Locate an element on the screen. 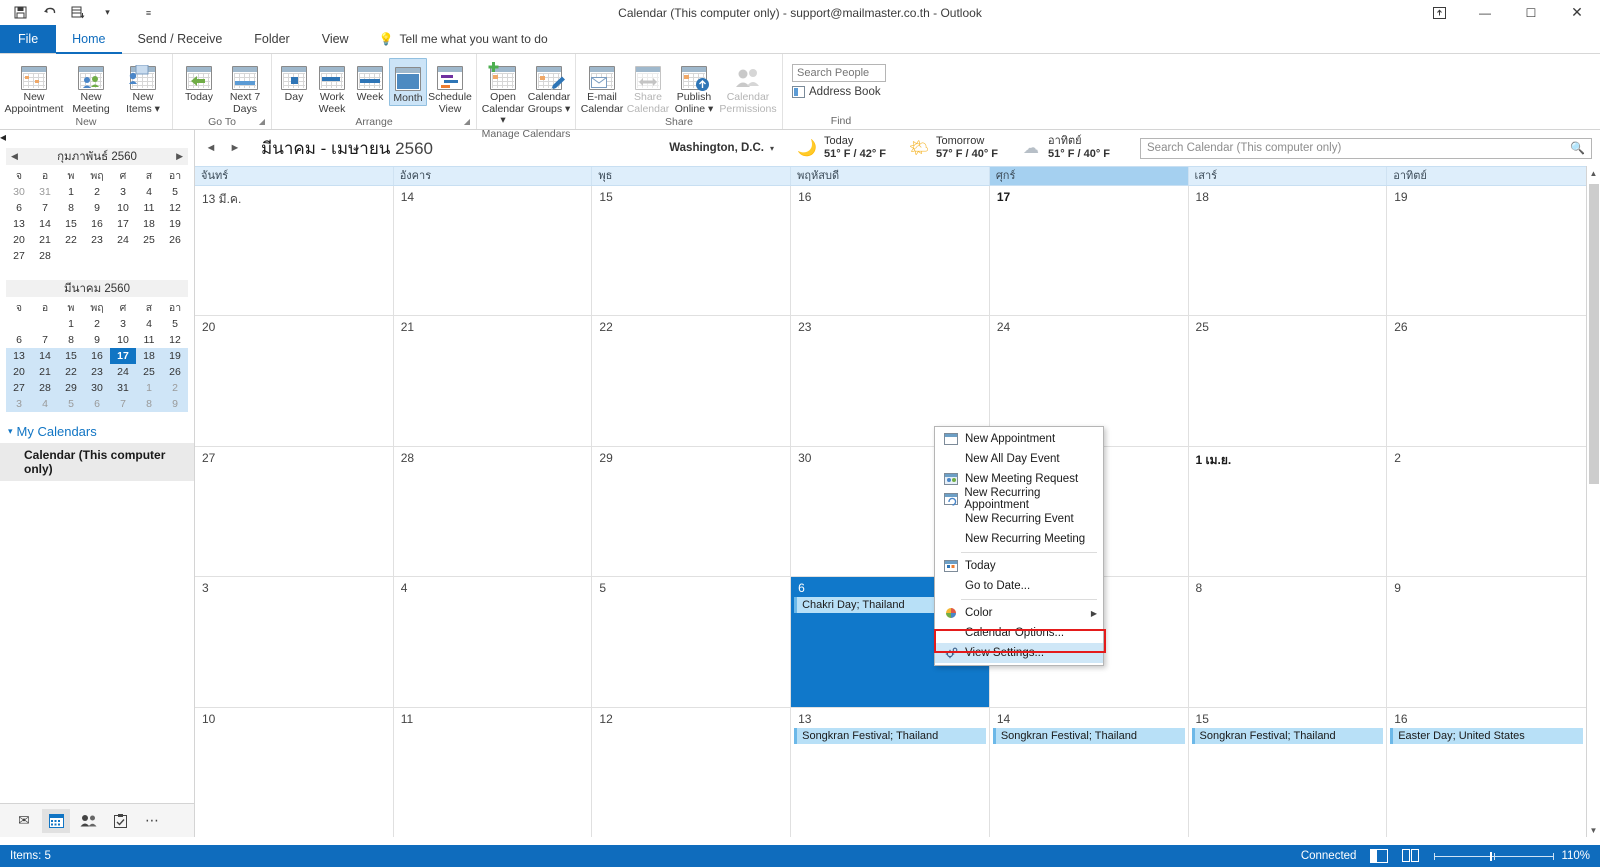 The width and height of the screenshot is (1600, 867). dp-day: 25 is located at coordinates (149, 372).